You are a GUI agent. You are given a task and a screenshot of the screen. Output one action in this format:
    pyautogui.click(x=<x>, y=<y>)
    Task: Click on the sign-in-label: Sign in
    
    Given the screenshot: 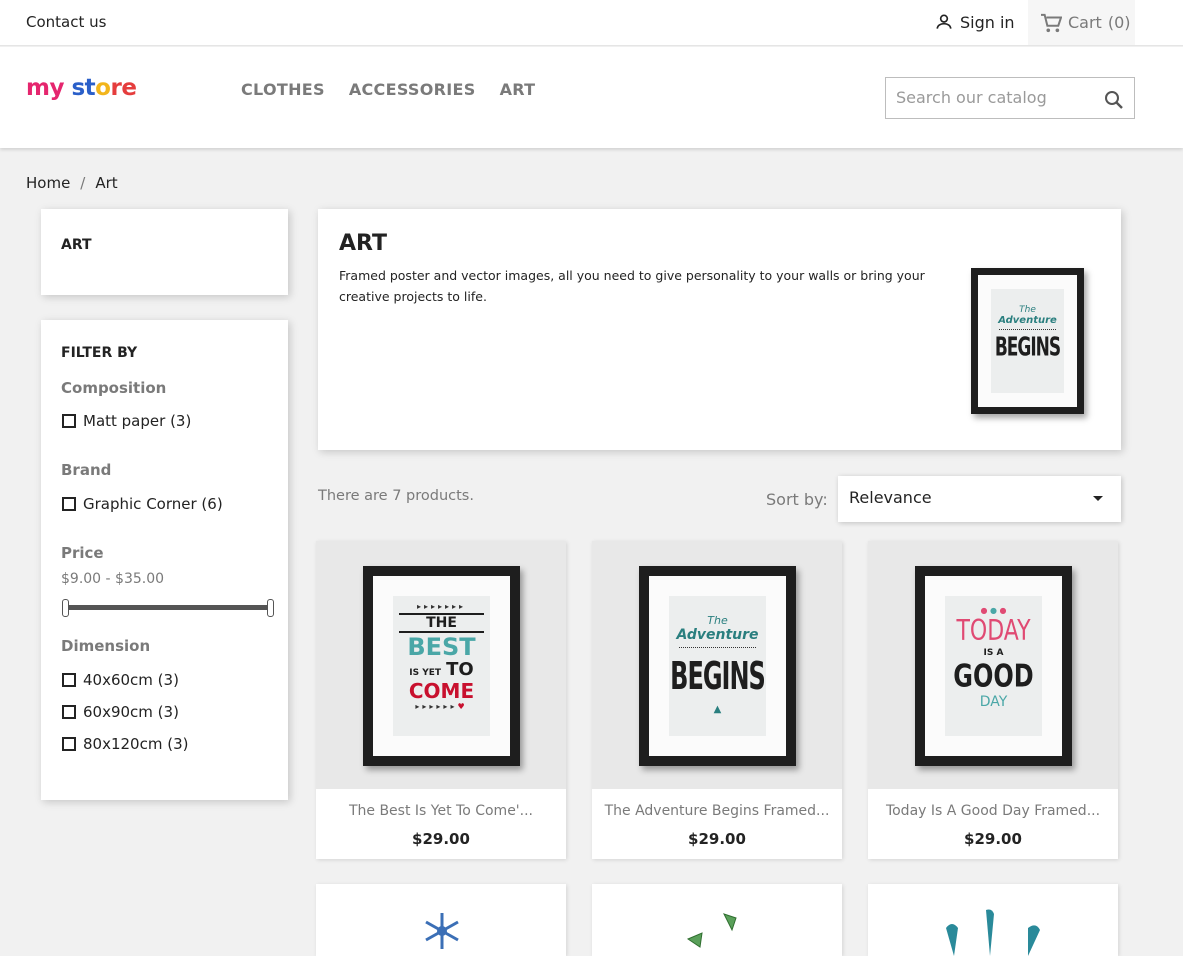 What is the action you would take?
    pyautogui.click(x=987, y=22)
    